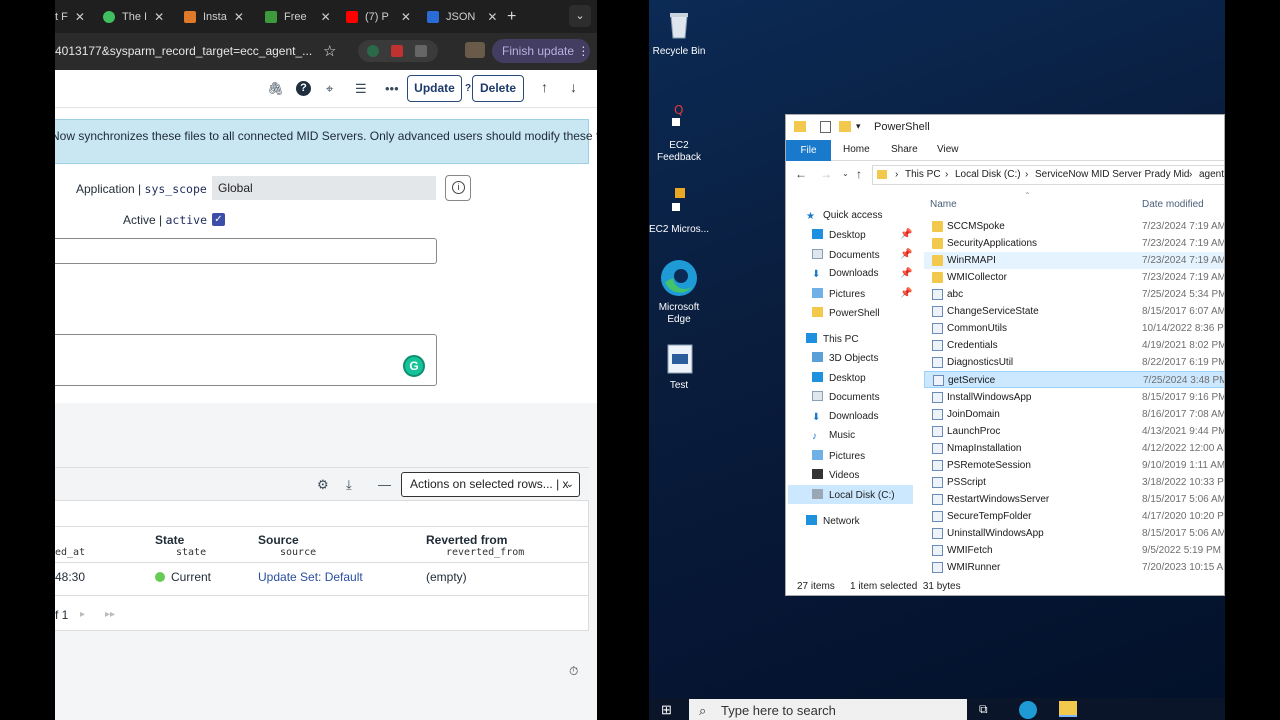 This screenshot has height=720, width=1280. Describe the element at coordinates (801, 174) in the screenshot. I see `back-arrow-icon: ←` at that location.